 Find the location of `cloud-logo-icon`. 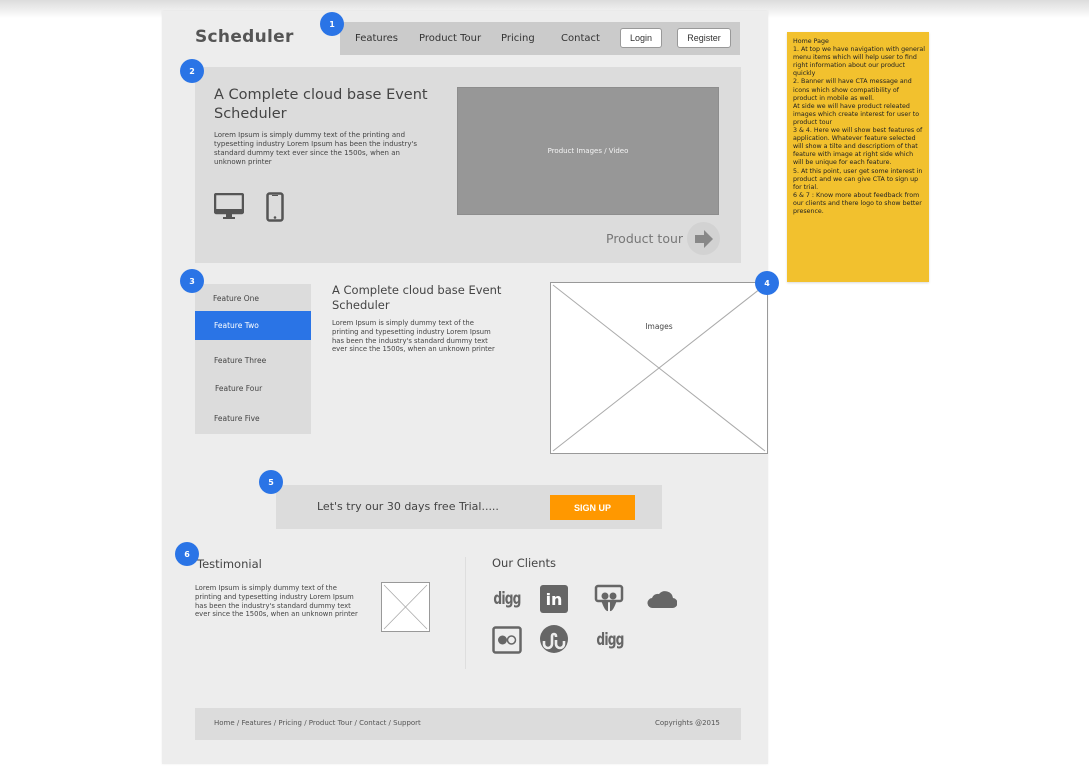

cloud-logo-icon is located at coordinates (662, 599).